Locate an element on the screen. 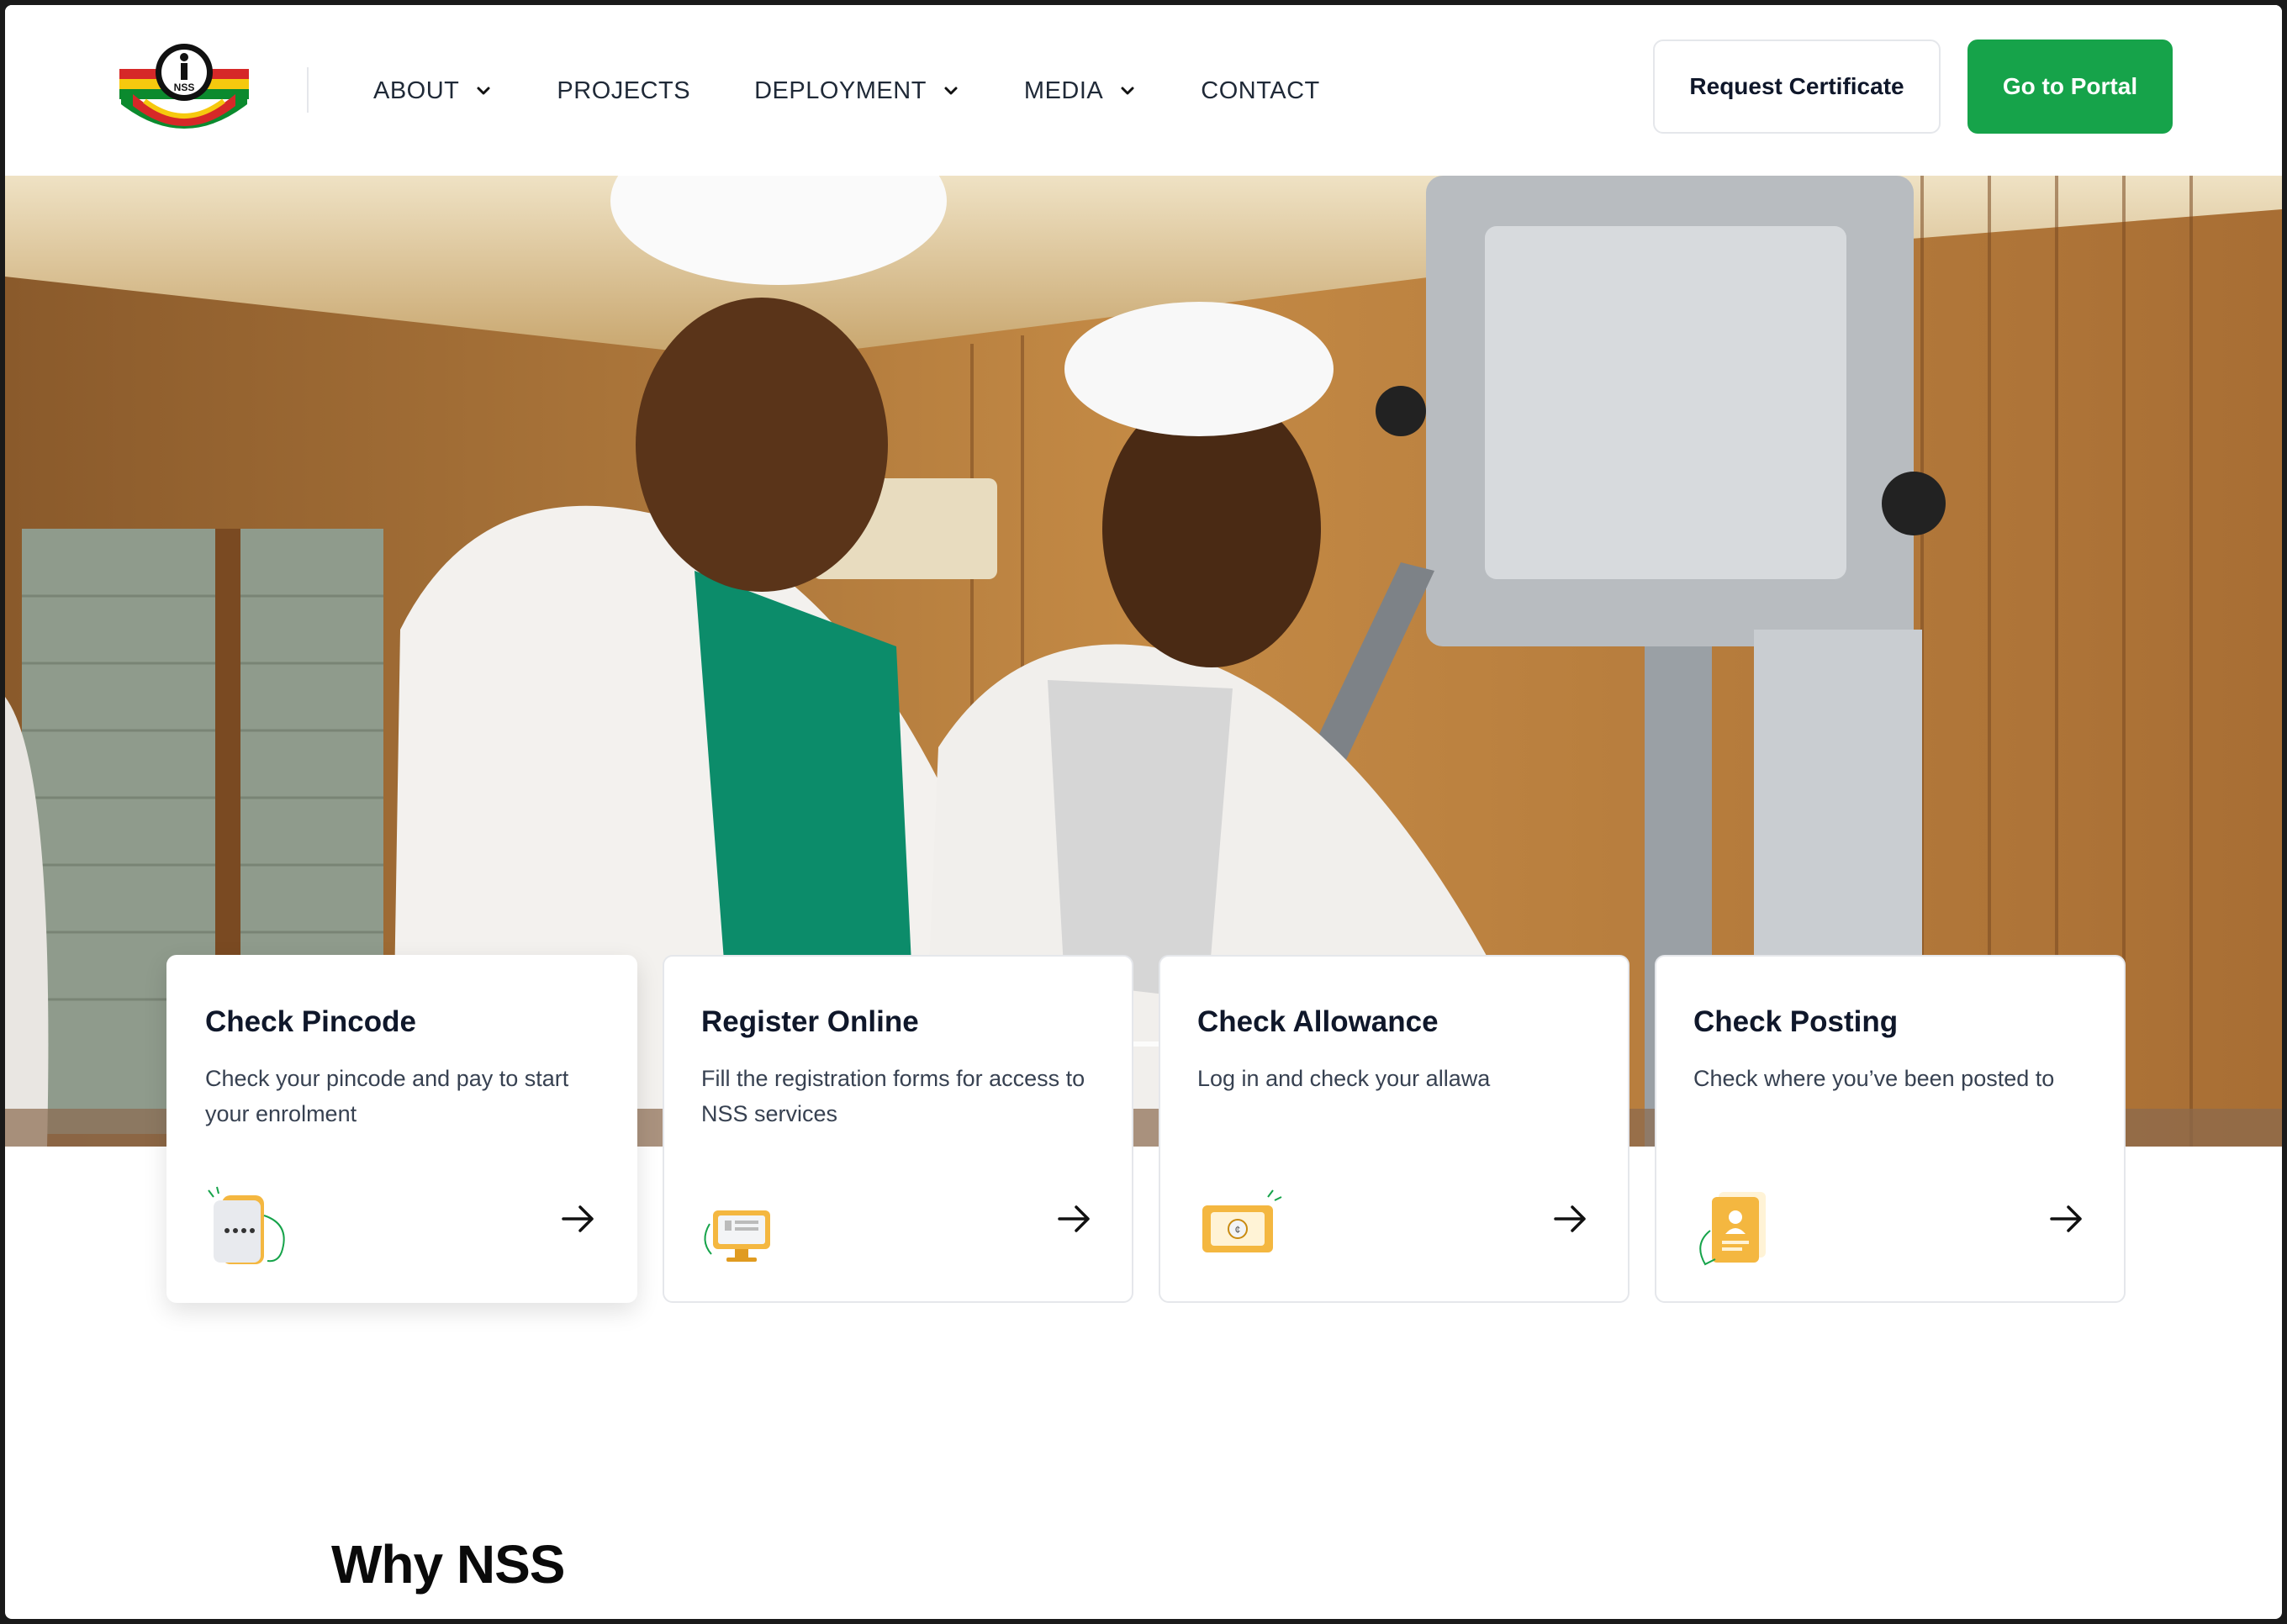 Image resolution: width=2287 pixels, height=1624 pixels. svg-text: NSS is located at coordinates (184, 87).